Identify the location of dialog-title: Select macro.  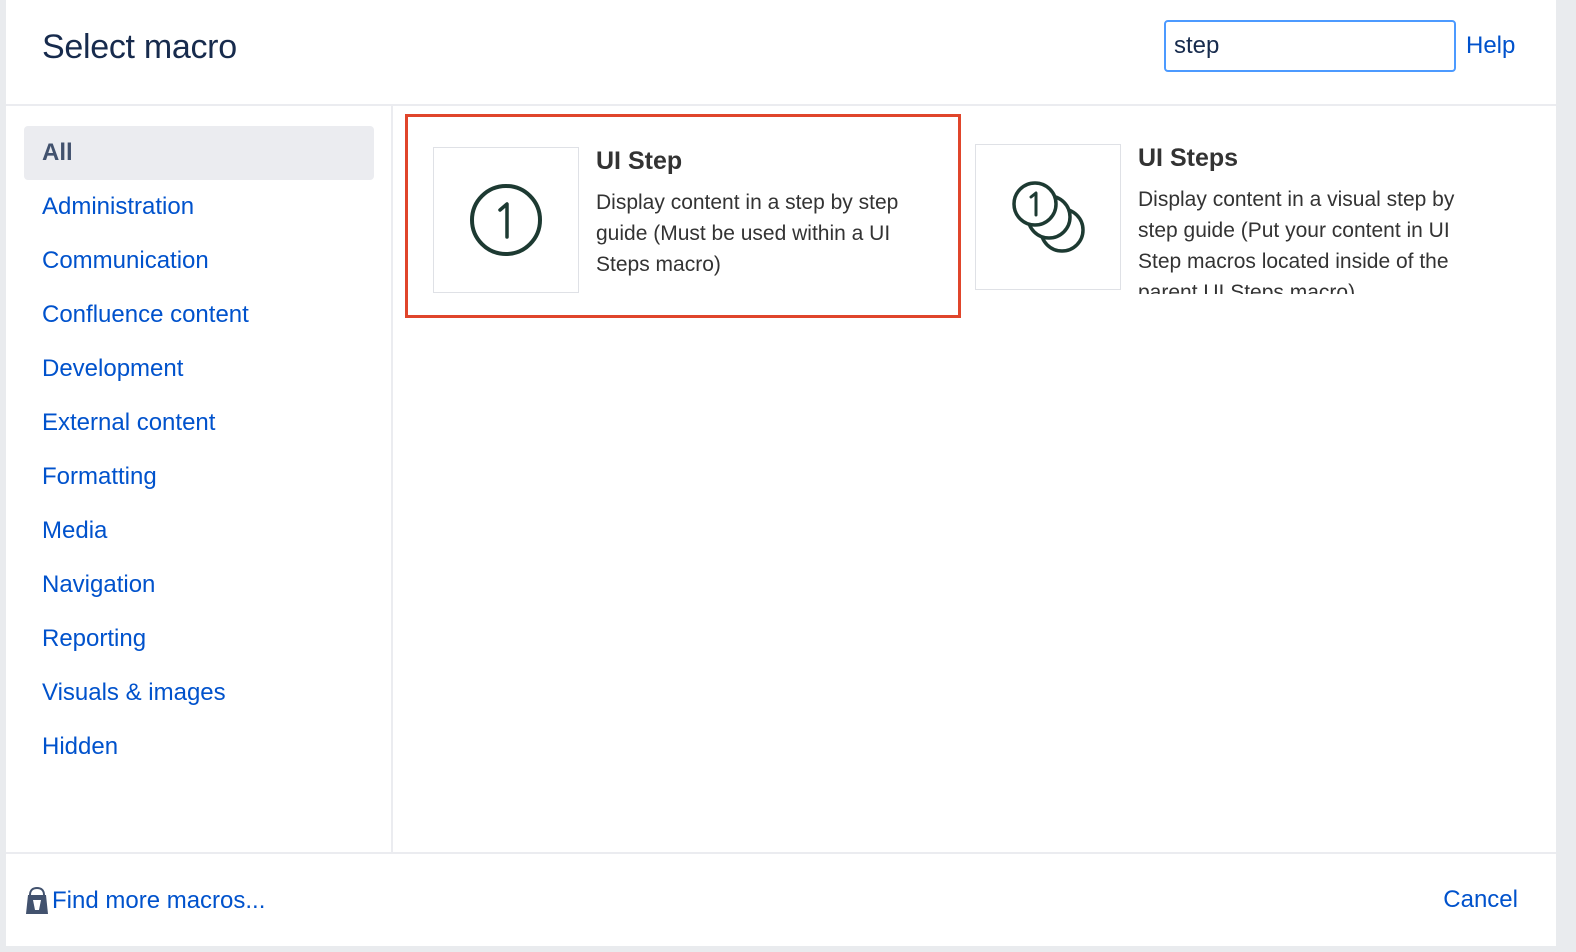
(139, 47).